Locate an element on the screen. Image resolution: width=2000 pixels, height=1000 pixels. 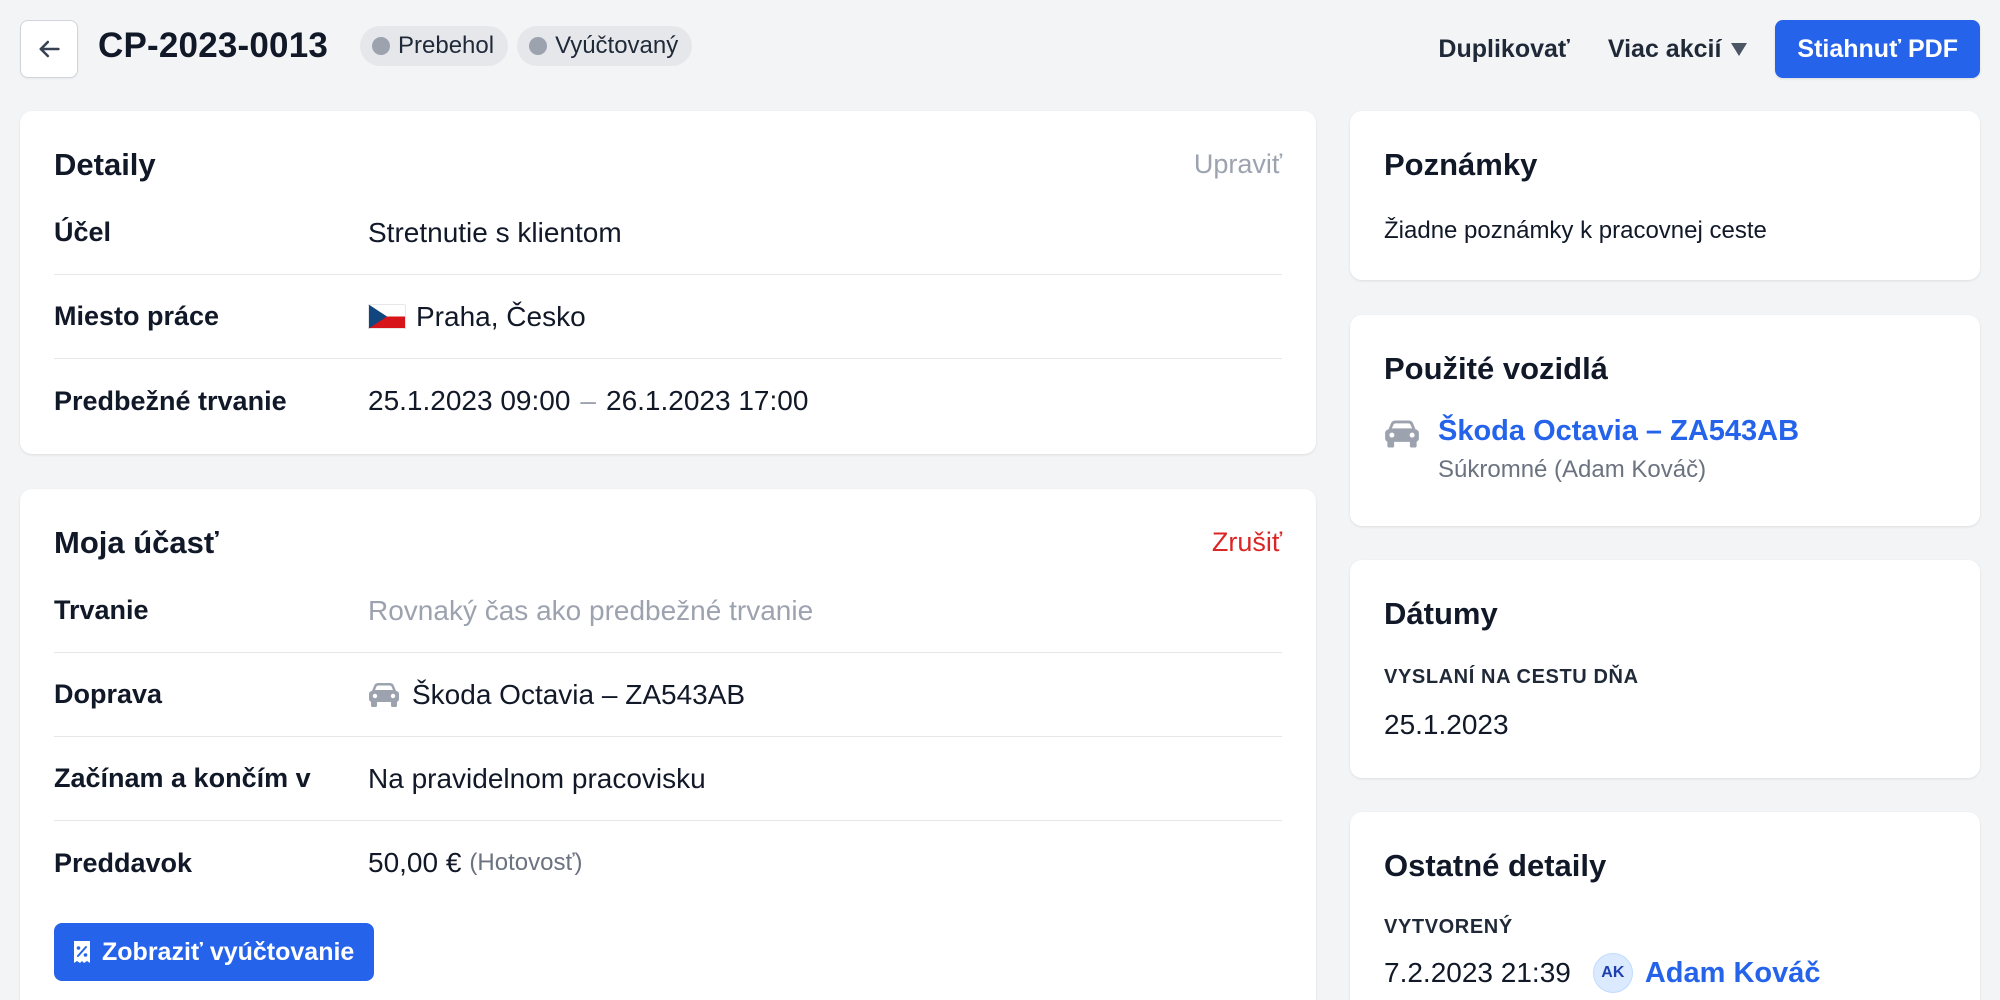
cz-flag-icon is located at coordinates (387, 316).